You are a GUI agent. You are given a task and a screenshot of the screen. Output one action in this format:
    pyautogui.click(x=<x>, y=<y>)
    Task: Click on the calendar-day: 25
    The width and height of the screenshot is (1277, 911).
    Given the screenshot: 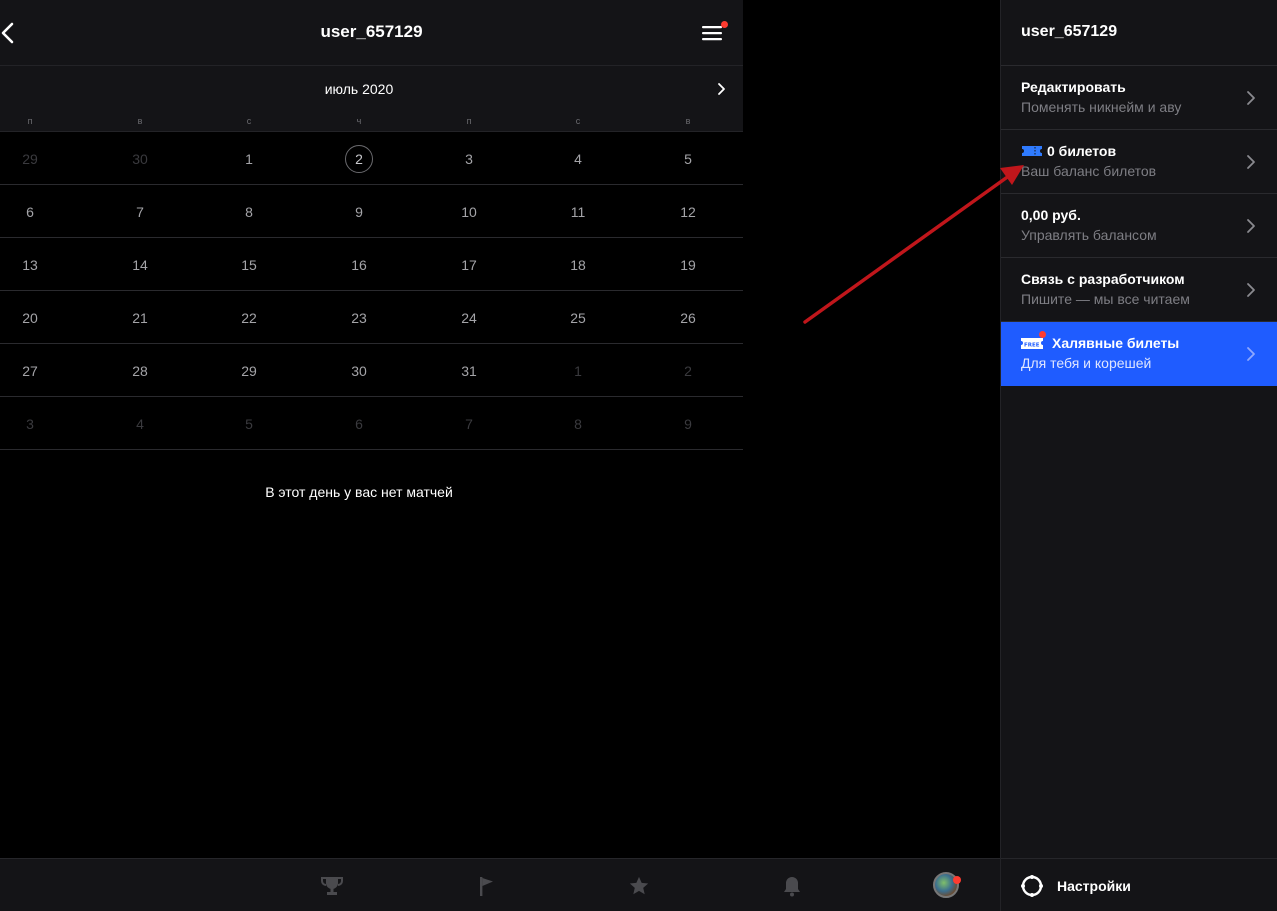 What is the action you would take?
    pyautogui.click(x=578, y=317)
    